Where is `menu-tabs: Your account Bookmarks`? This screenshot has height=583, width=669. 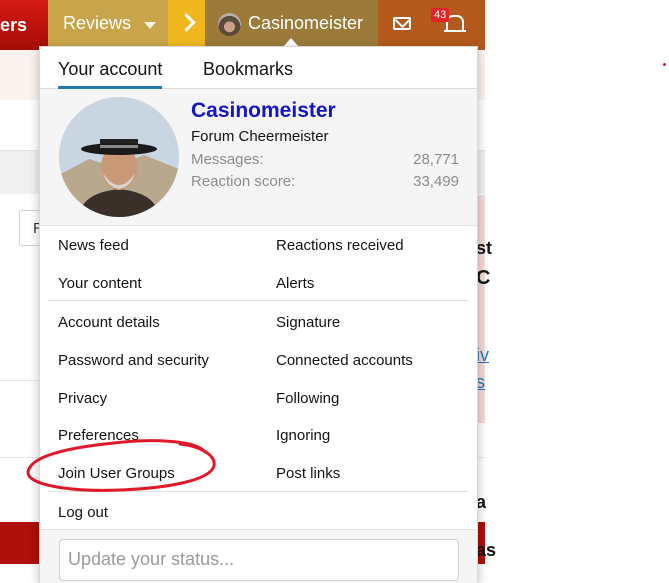 menu-tabs: Your account Bookmarks is located at coordinates (258, 68).